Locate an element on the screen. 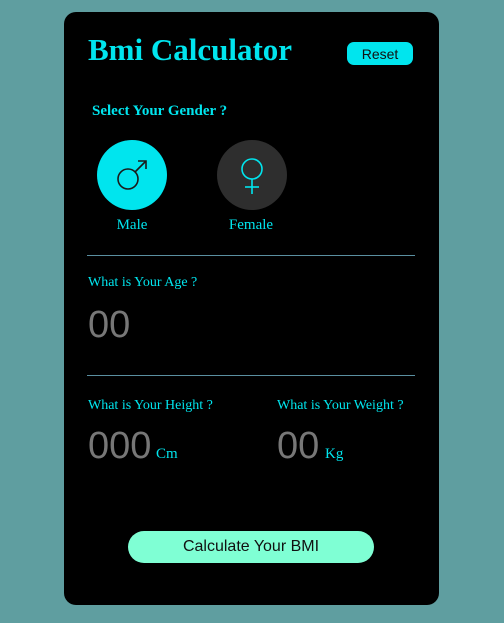  age-question: What is Your Age ? is located at coordinates (143, 282).